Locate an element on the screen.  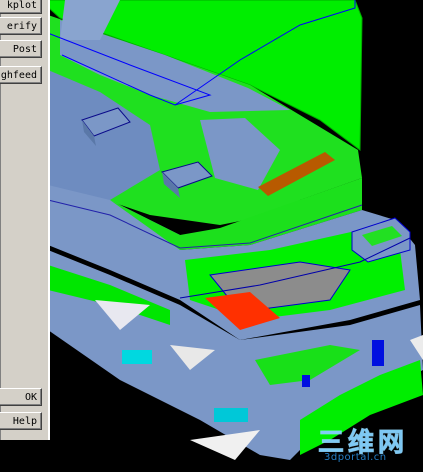
help-button: Help is located at coordinates (21, 421).